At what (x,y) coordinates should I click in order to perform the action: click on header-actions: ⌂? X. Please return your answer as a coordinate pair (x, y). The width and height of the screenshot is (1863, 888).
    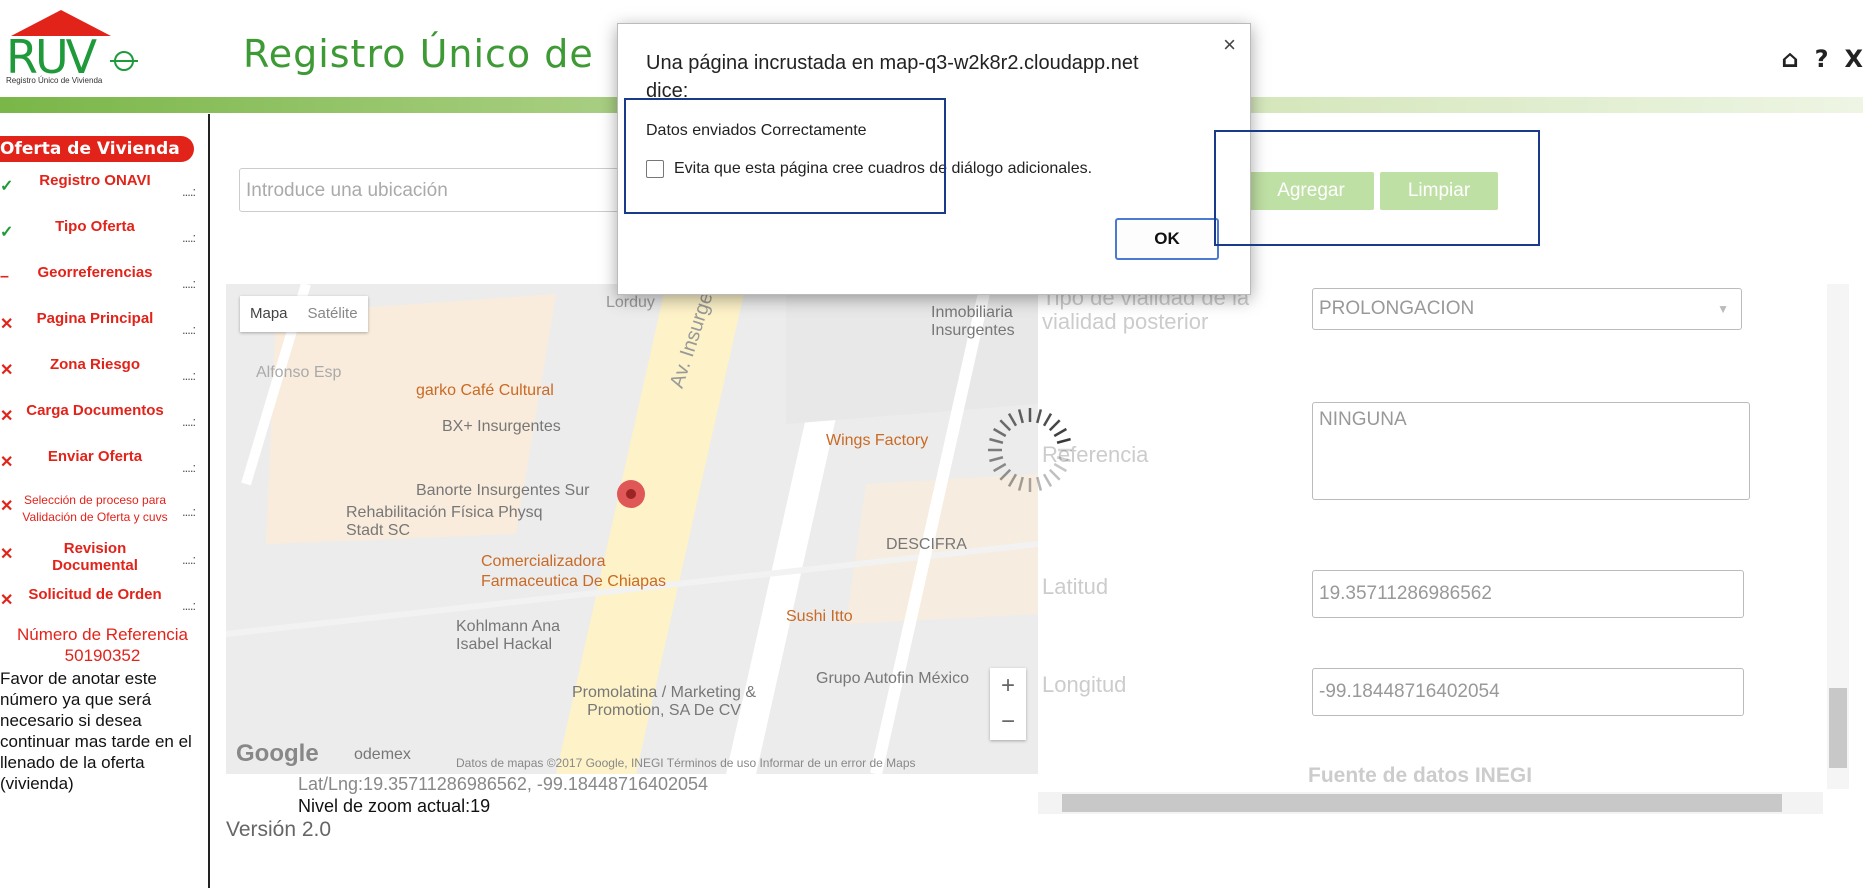
    Looking at the image, I should click on (1814, 59).